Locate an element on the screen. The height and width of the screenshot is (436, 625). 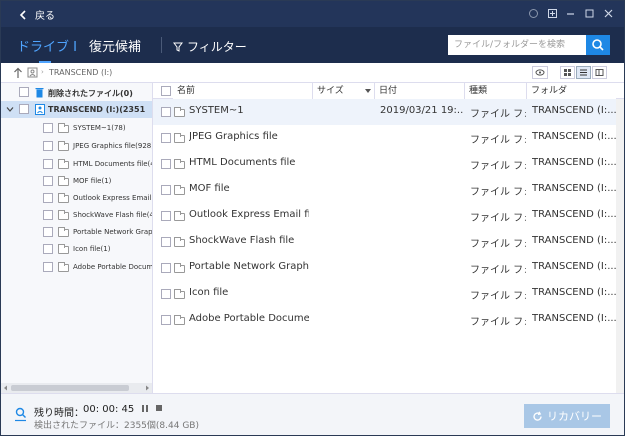
tree-item-label: SYSTEM~1(78) is located at coordinates (99, 128).